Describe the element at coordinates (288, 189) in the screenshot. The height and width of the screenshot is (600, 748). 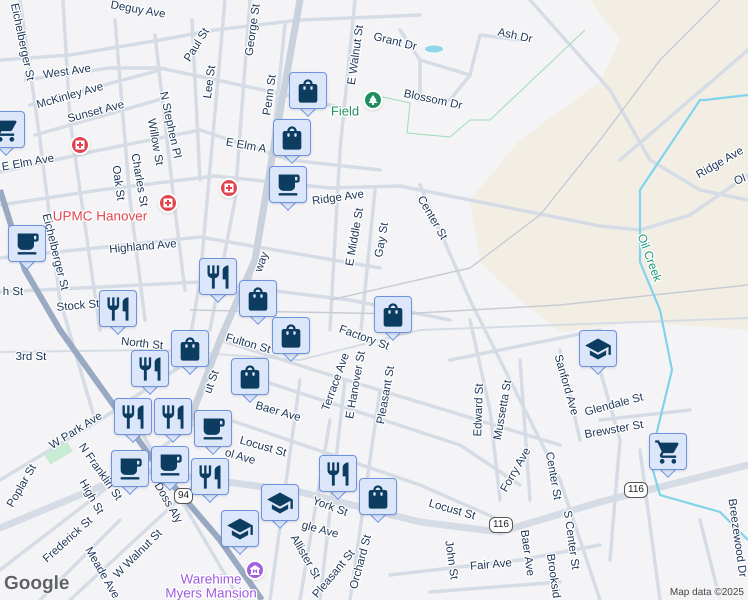
I see `coffee-cup-marker` at that location.